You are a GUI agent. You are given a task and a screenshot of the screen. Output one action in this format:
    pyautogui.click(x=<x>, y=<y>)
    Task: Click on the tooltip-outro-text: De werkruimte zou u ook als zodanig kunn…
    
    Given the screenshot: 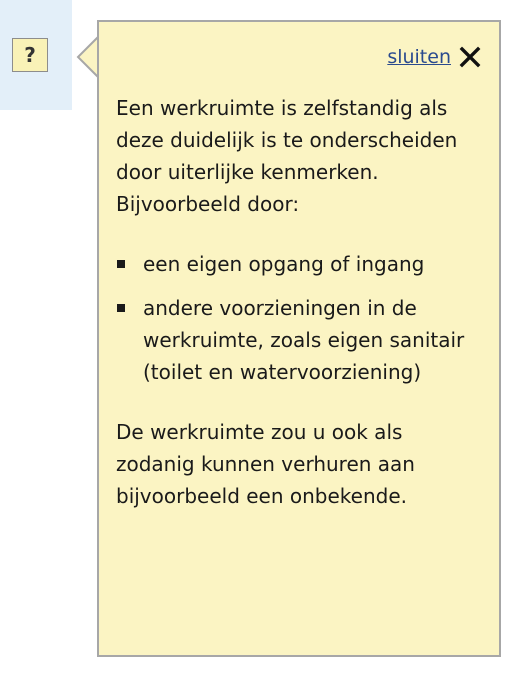 What is the action you would take?
    pyautogui.click(x=265, y=464)
    